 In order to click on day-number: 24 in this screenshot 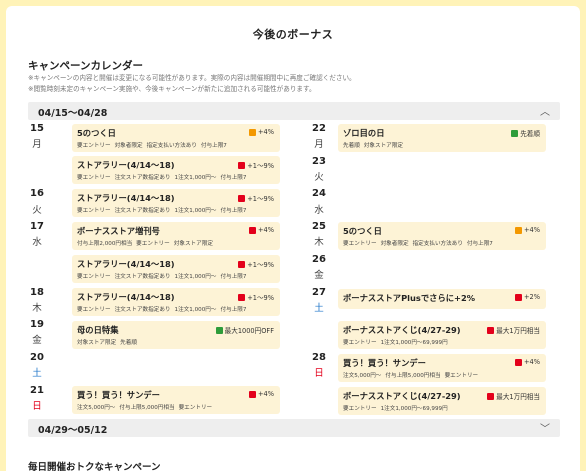, I will do `click(319, 193)`.